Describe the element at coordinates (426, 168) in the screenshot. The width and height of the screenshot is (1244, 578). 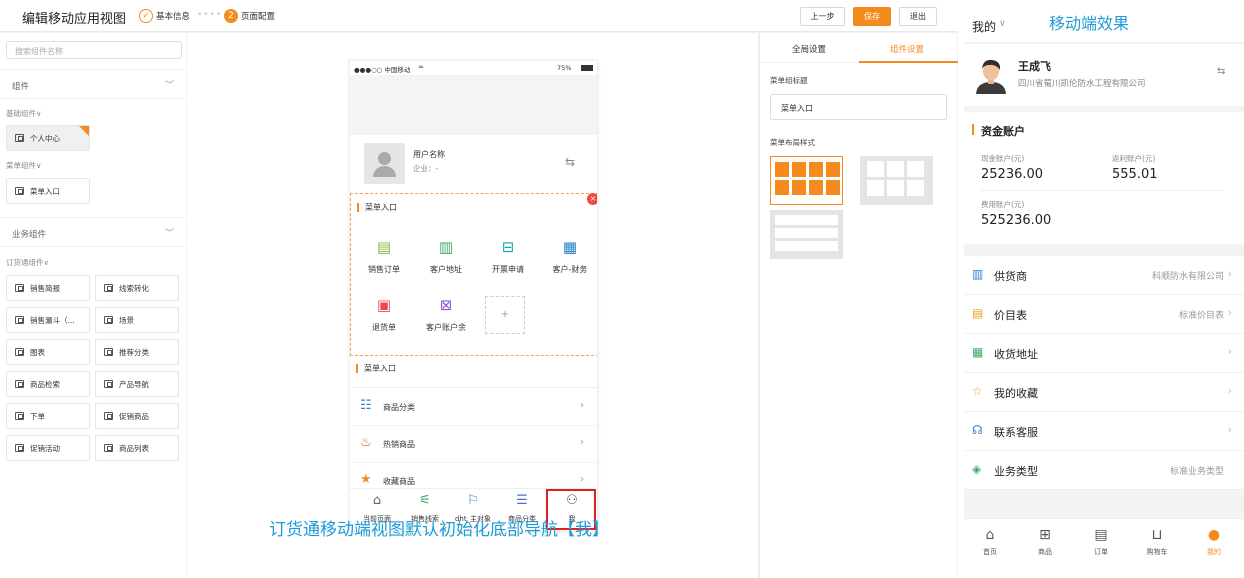
I see `user-company: 企业：-` at that location.